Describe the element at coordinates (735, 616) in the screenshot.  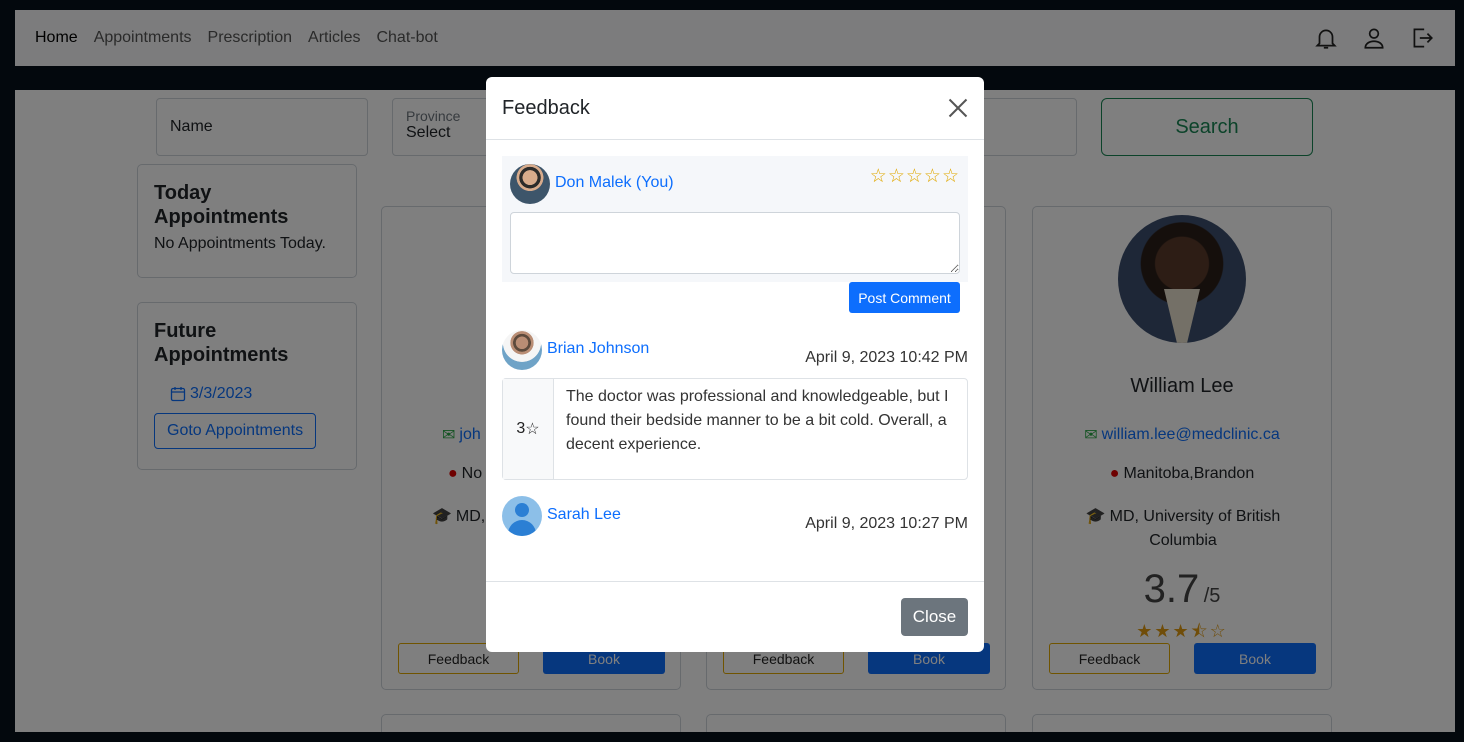
I see `modal-footer: Close` at that location.